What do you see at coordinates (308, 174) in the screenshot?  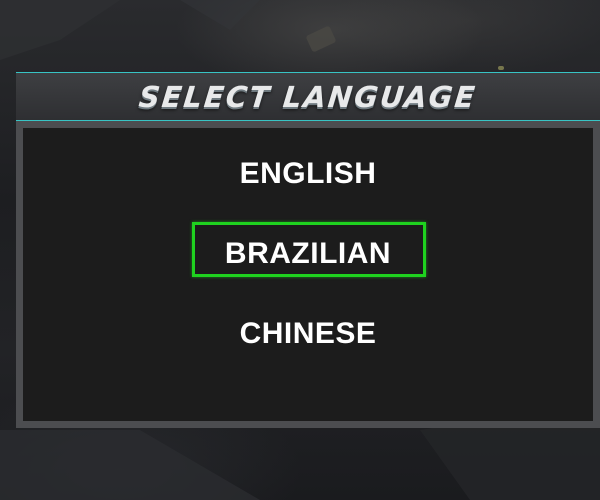 I see `language-option-english: ENGLISH` at bounding box center [308, 174].